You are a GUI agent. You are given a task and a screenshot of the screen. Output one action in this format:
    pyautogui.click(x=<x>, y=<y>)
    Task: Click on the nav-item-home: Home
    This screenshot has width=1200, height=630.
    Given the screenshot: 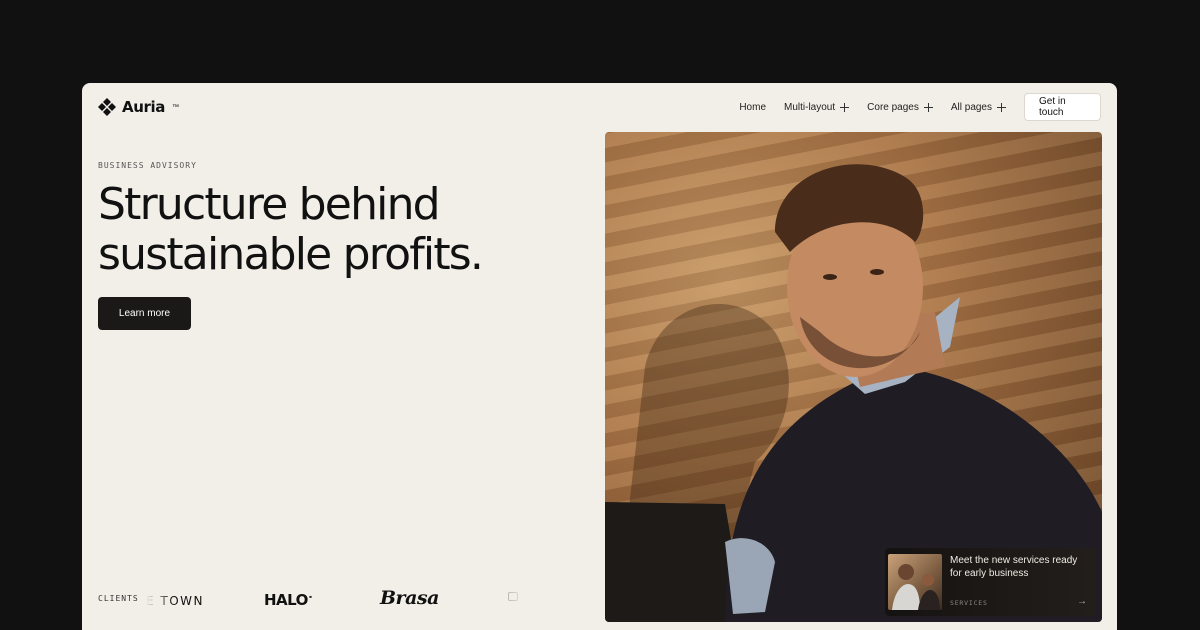 What is the action you would take?
    pyautogui.click(x=752, y=107)
    